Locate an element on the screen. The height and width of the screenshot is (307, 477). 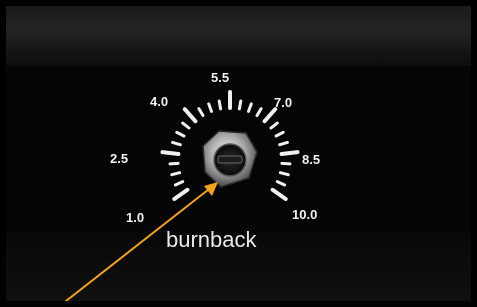
scale-label-1-0: 1.0 is located at coordinates (135, 217).